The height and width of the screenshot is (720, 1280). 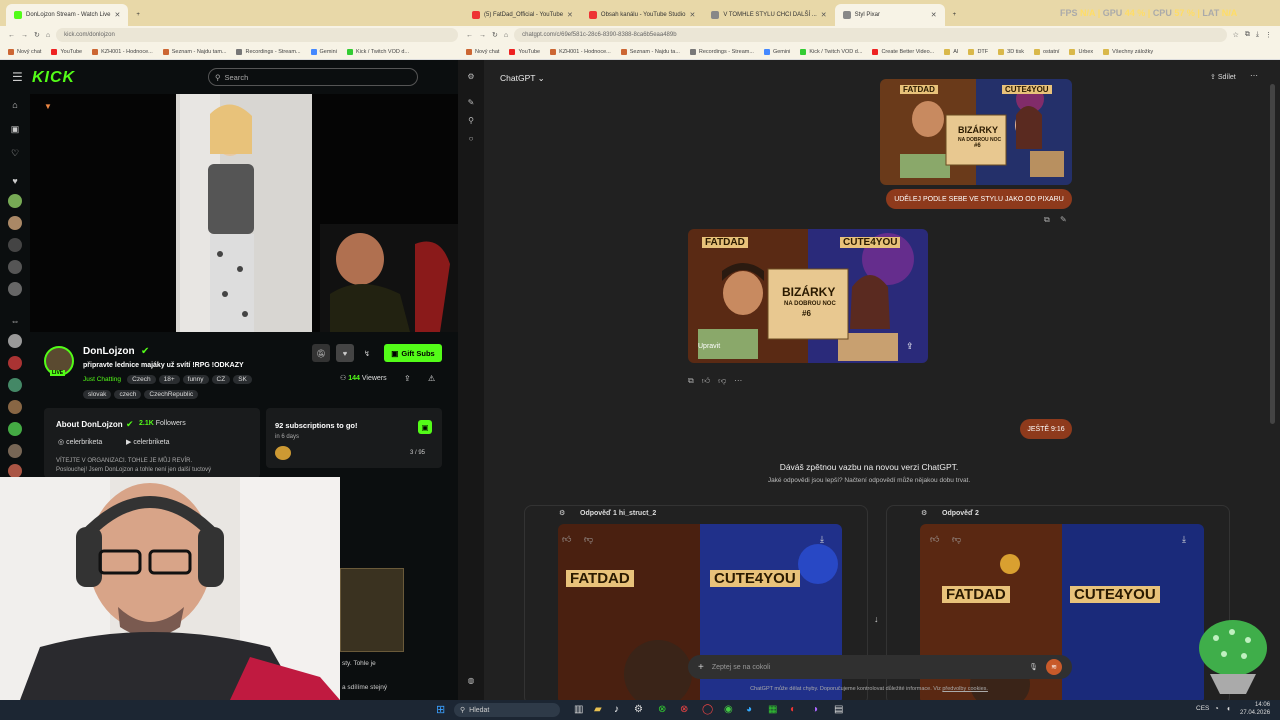 What do you see at coordinates (15, 153) in the screenshot?
I see `following-icon: ♡` at bounding box center [15, 153].